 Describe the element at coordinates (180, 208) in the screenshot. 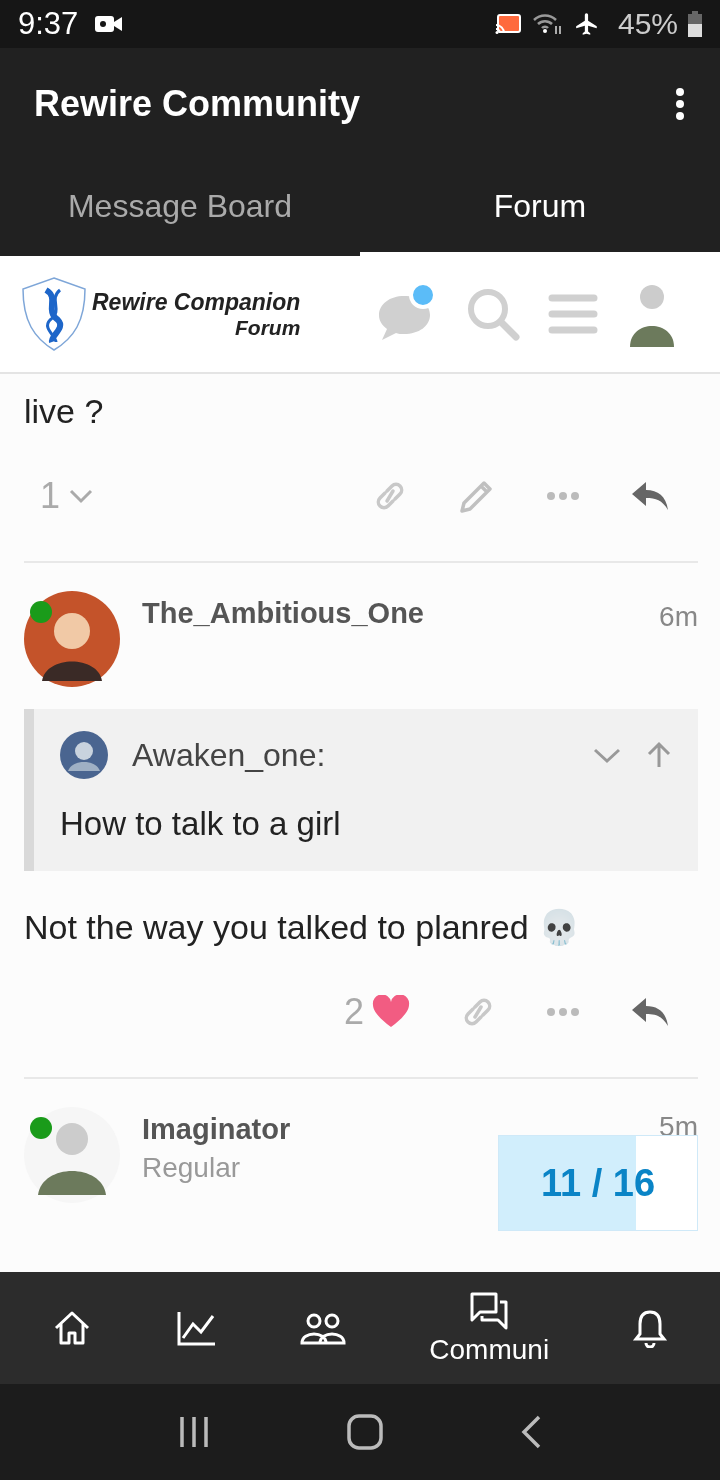

I see `tab: Message Board` at that location.